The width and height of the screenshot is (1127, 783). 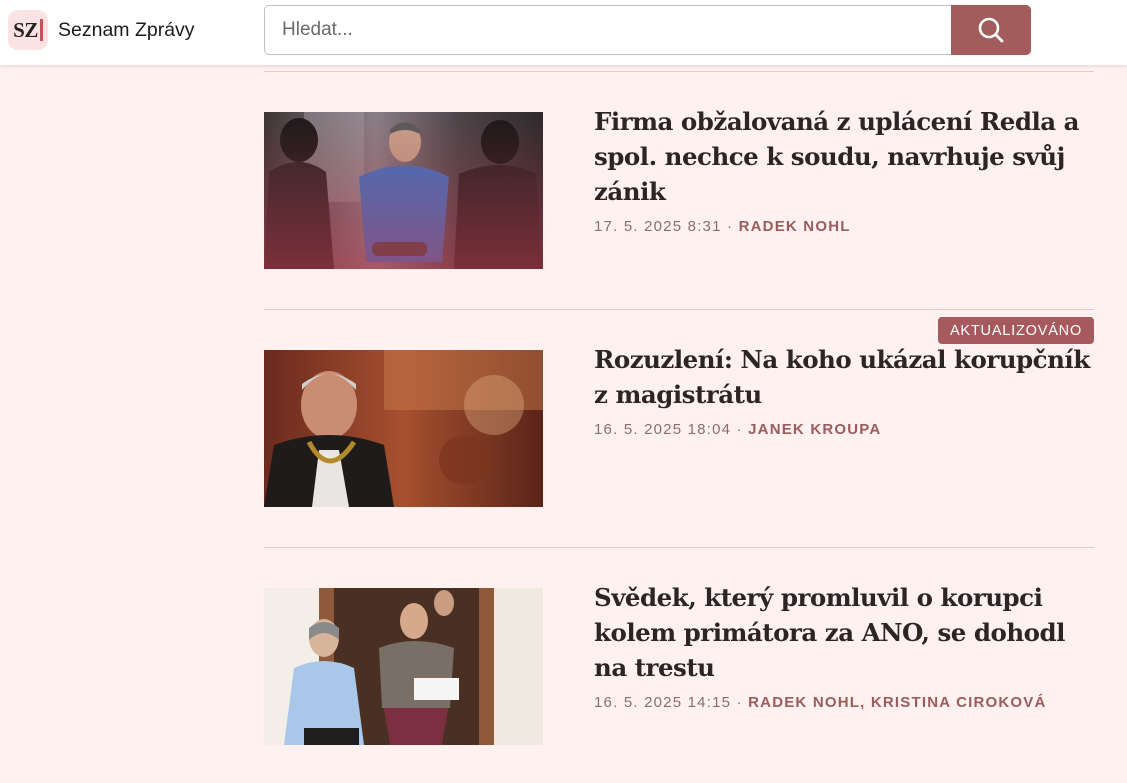 I want to click on site-logo: SZ, so click(x=28, y=30).